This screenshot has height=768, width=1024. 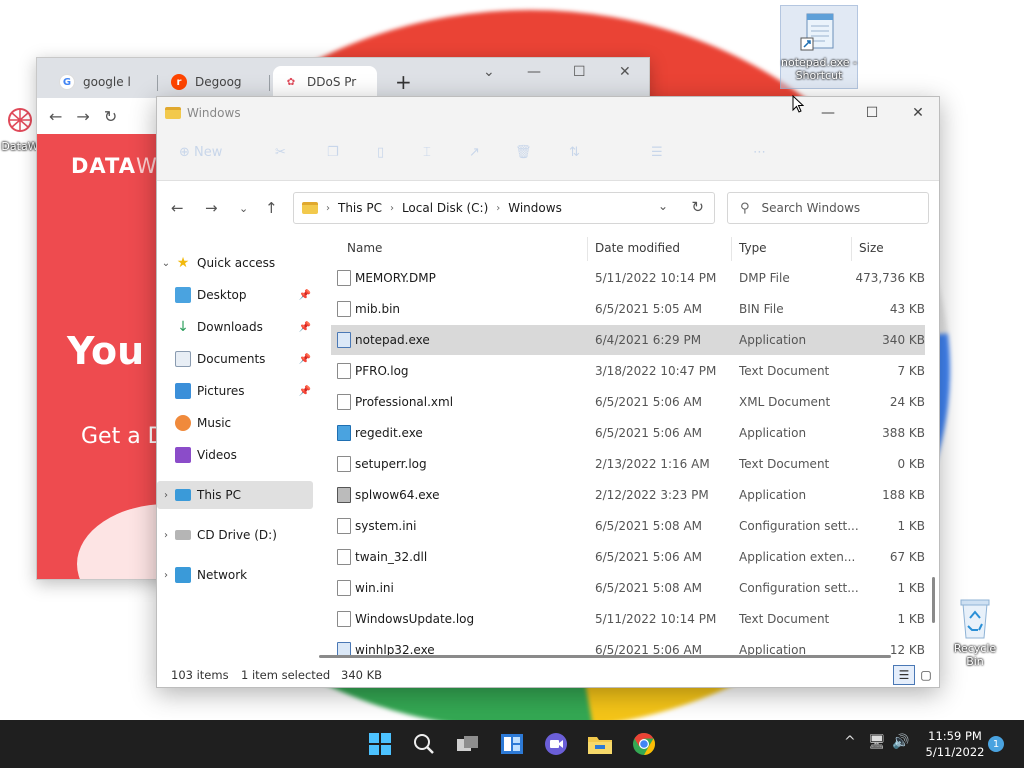 I want to click on large-icons-view-icon: ▢, so click(x=926, y=675).